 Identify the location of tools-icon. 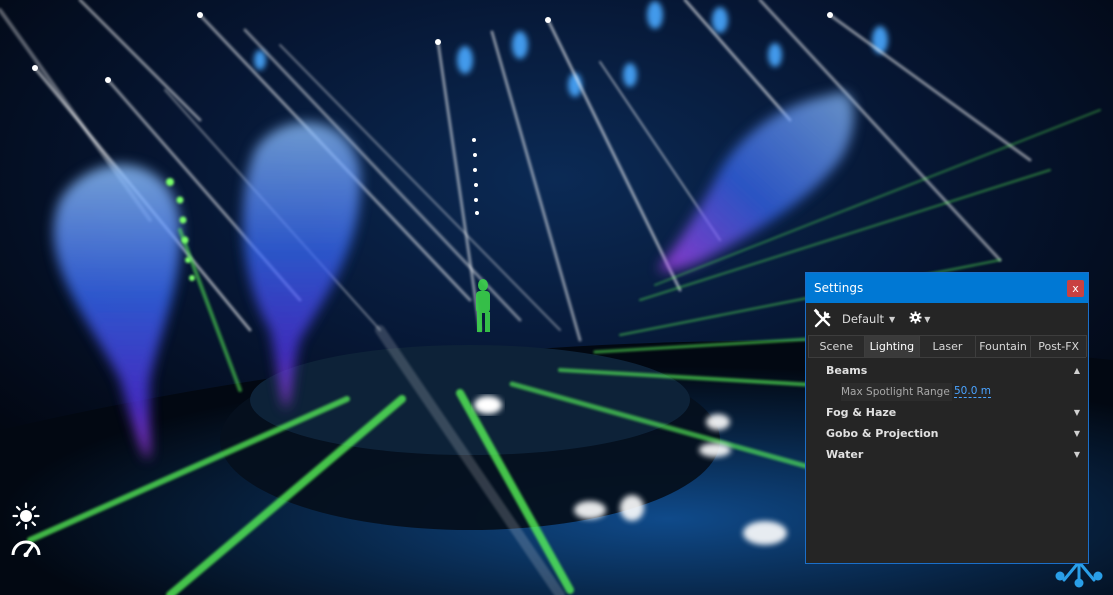
(823, 319).